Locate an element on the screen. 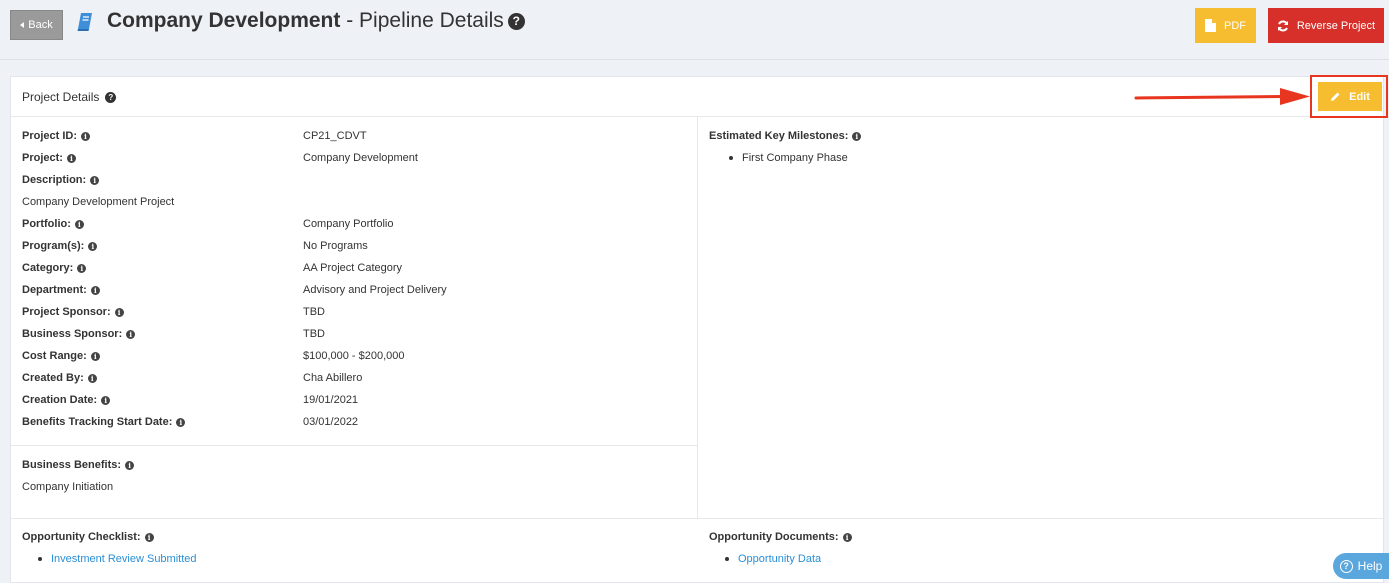  business-benefits-row: Business Benefits: i is located at coordinates (78, 465).